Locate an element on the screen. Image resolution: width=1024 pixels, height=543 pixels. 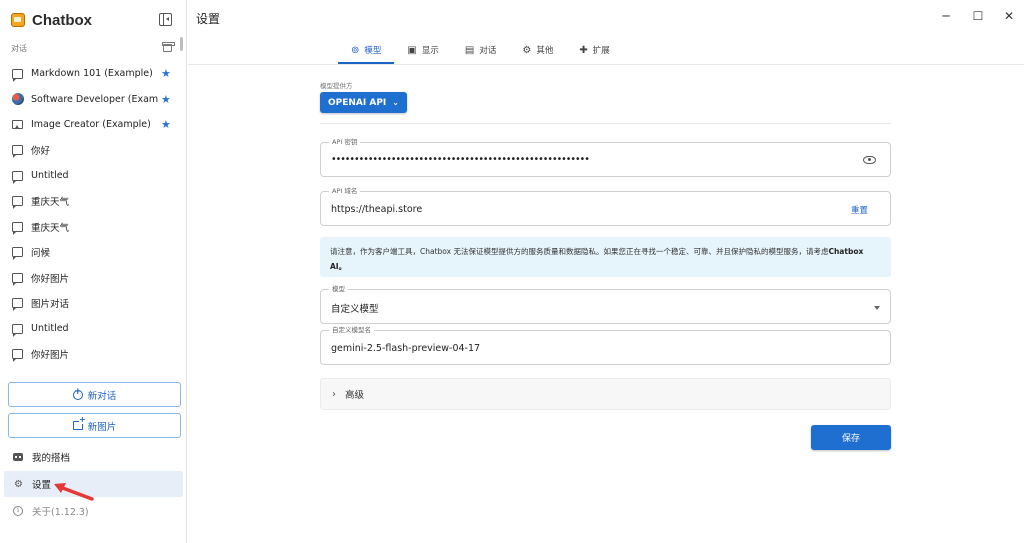
advanced-label: 高级 is located at coordinates (355, 395).